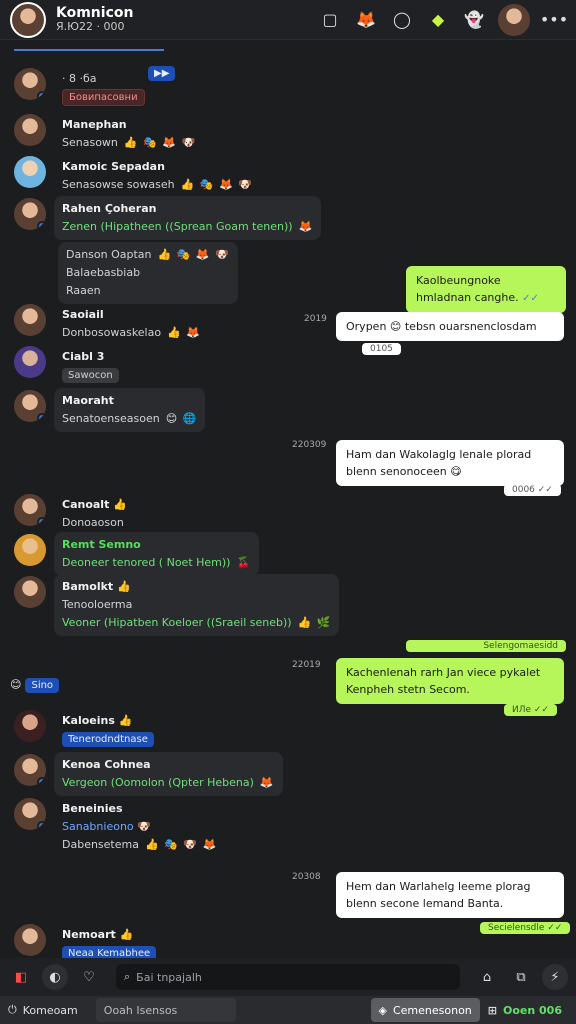  What do you see at coordinates (184, 332) in the screenshot?
I see `reaction-emojis: 👍 🦊` at bounding box center [184, 332].